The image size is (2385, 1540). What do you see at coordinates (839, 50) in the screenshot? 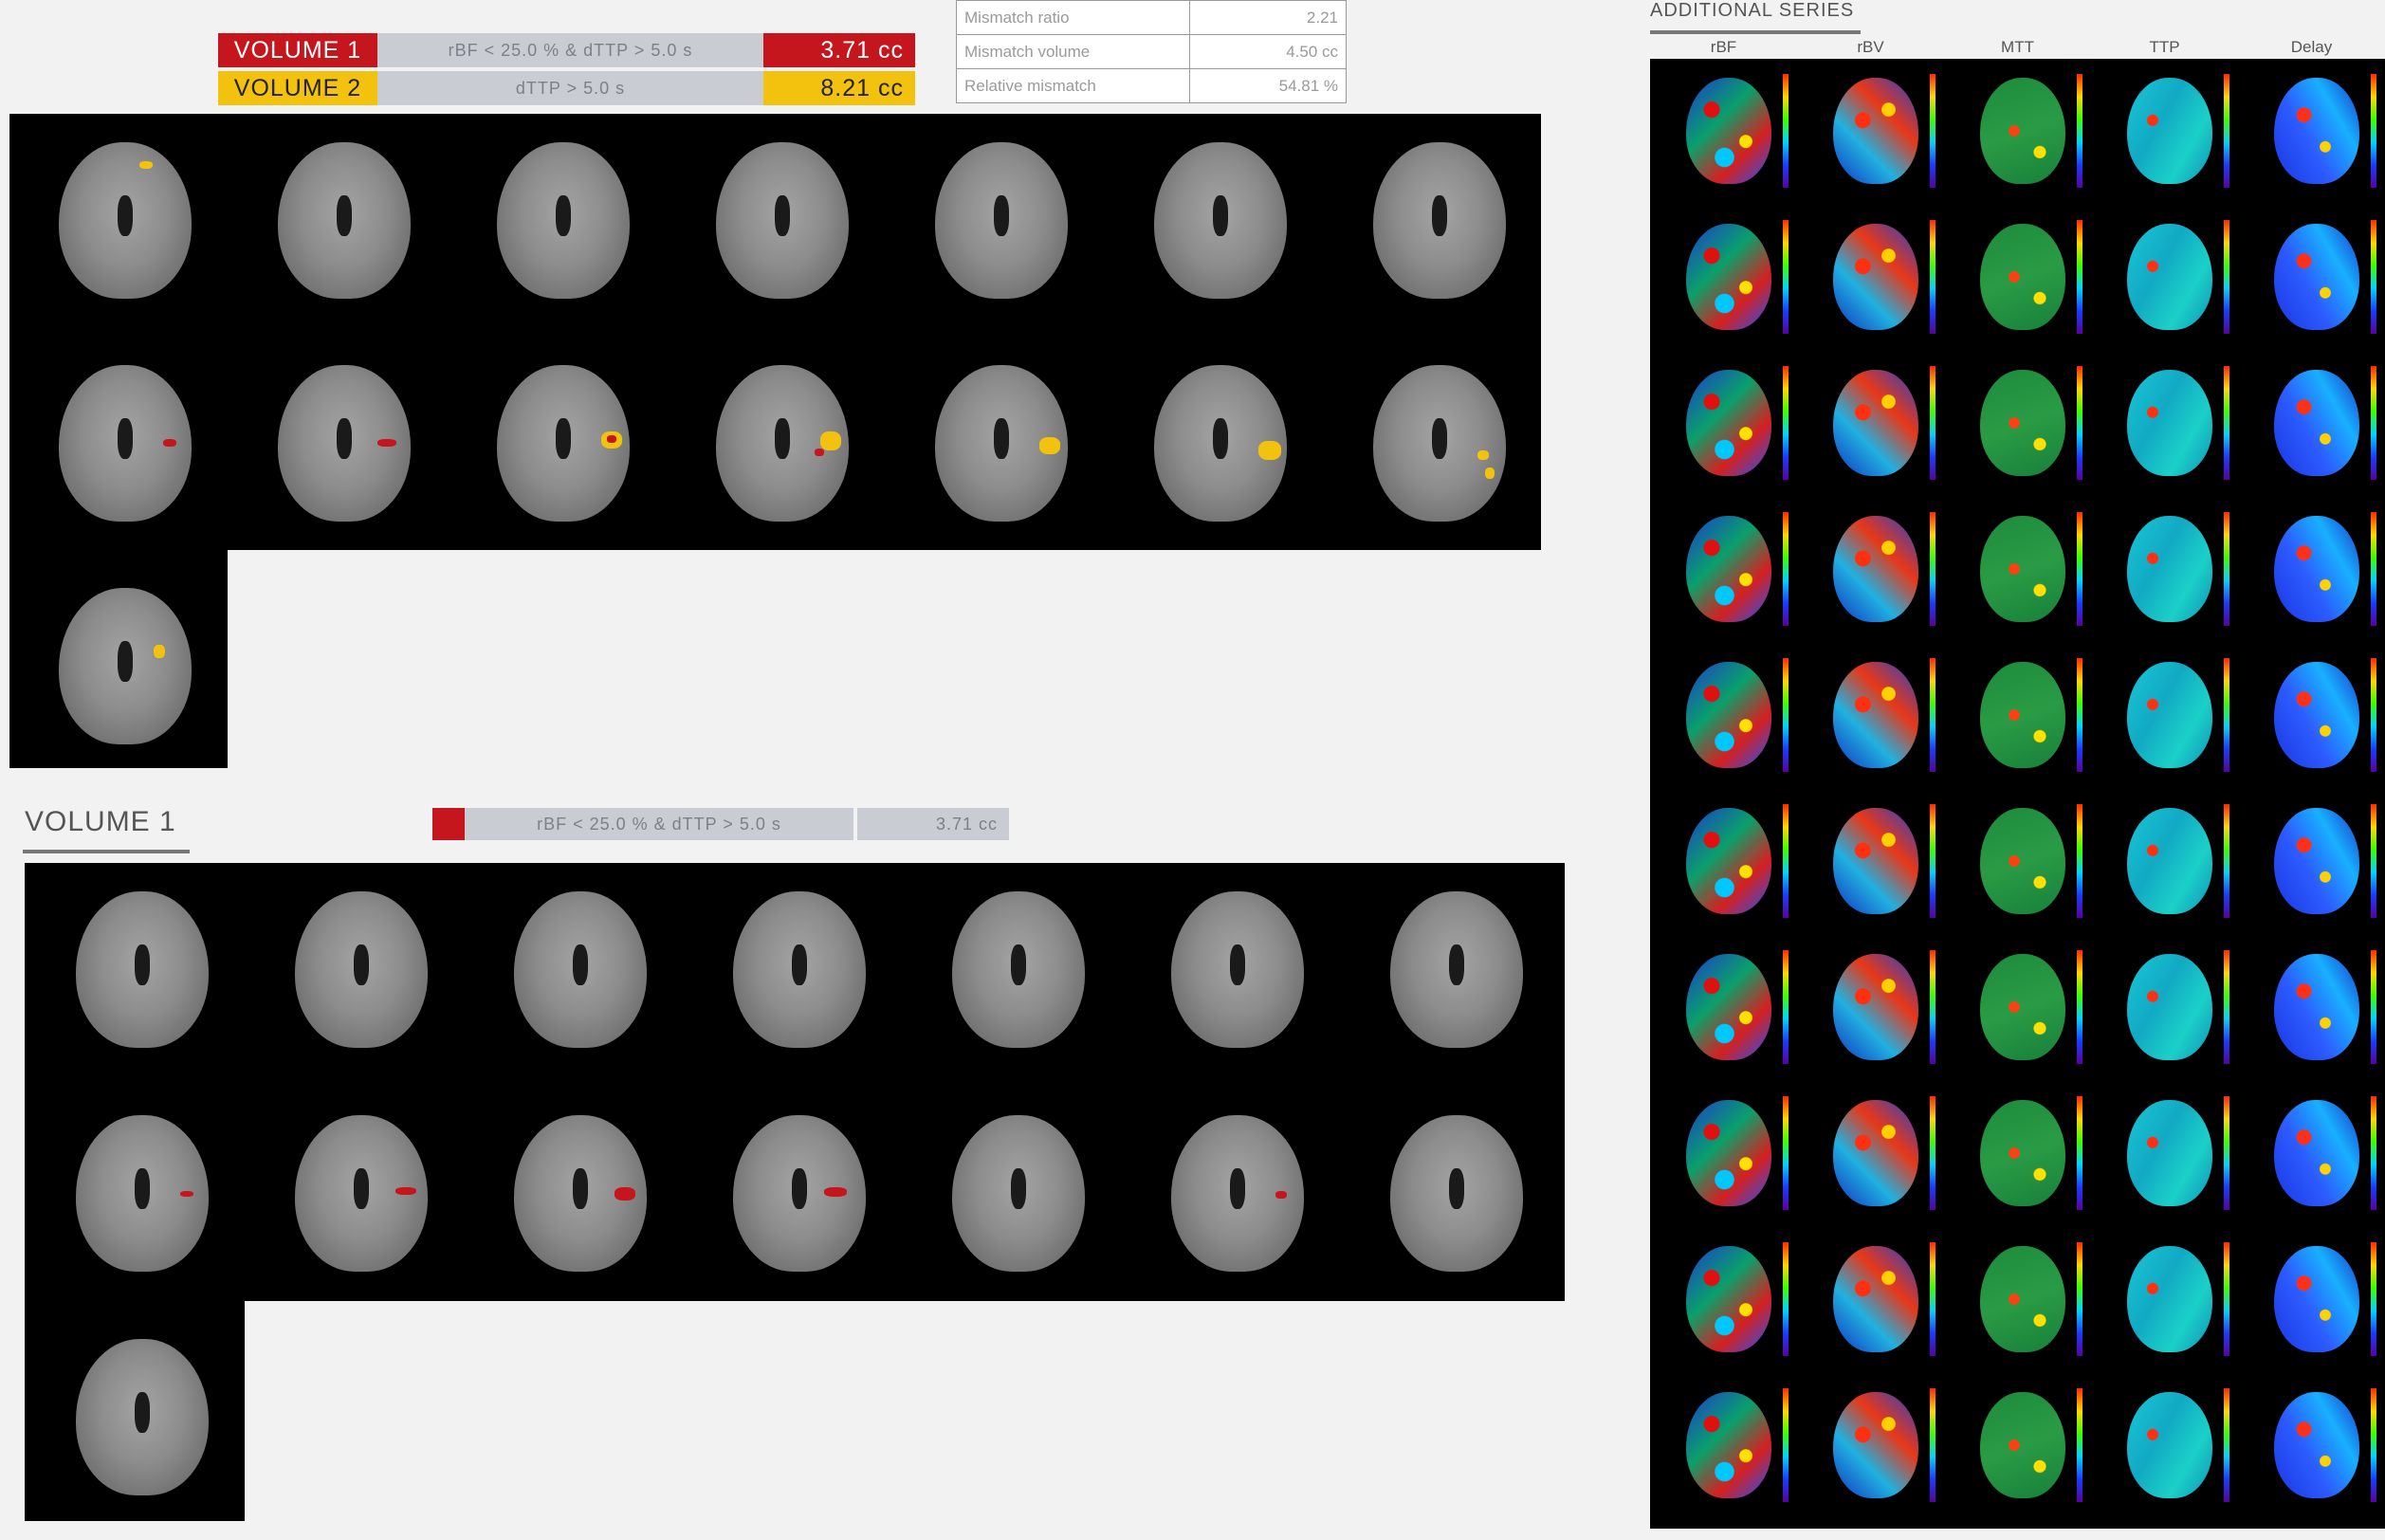
I see `volume-1-value: 3.71 cc` at bounding box center [839, 50].